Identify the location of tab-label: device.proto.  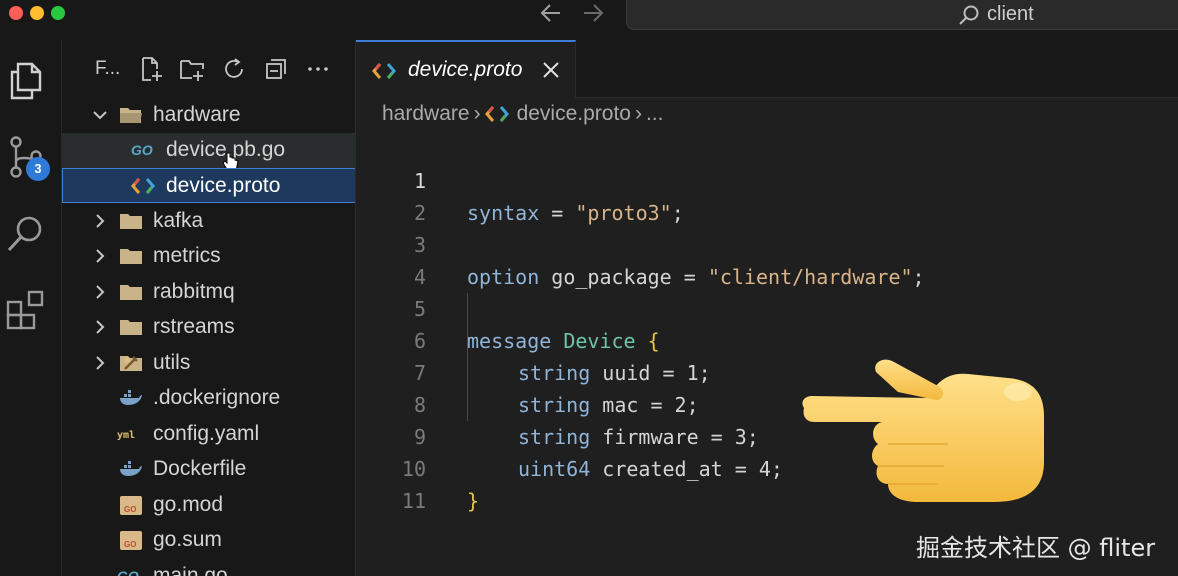
(465, 69).